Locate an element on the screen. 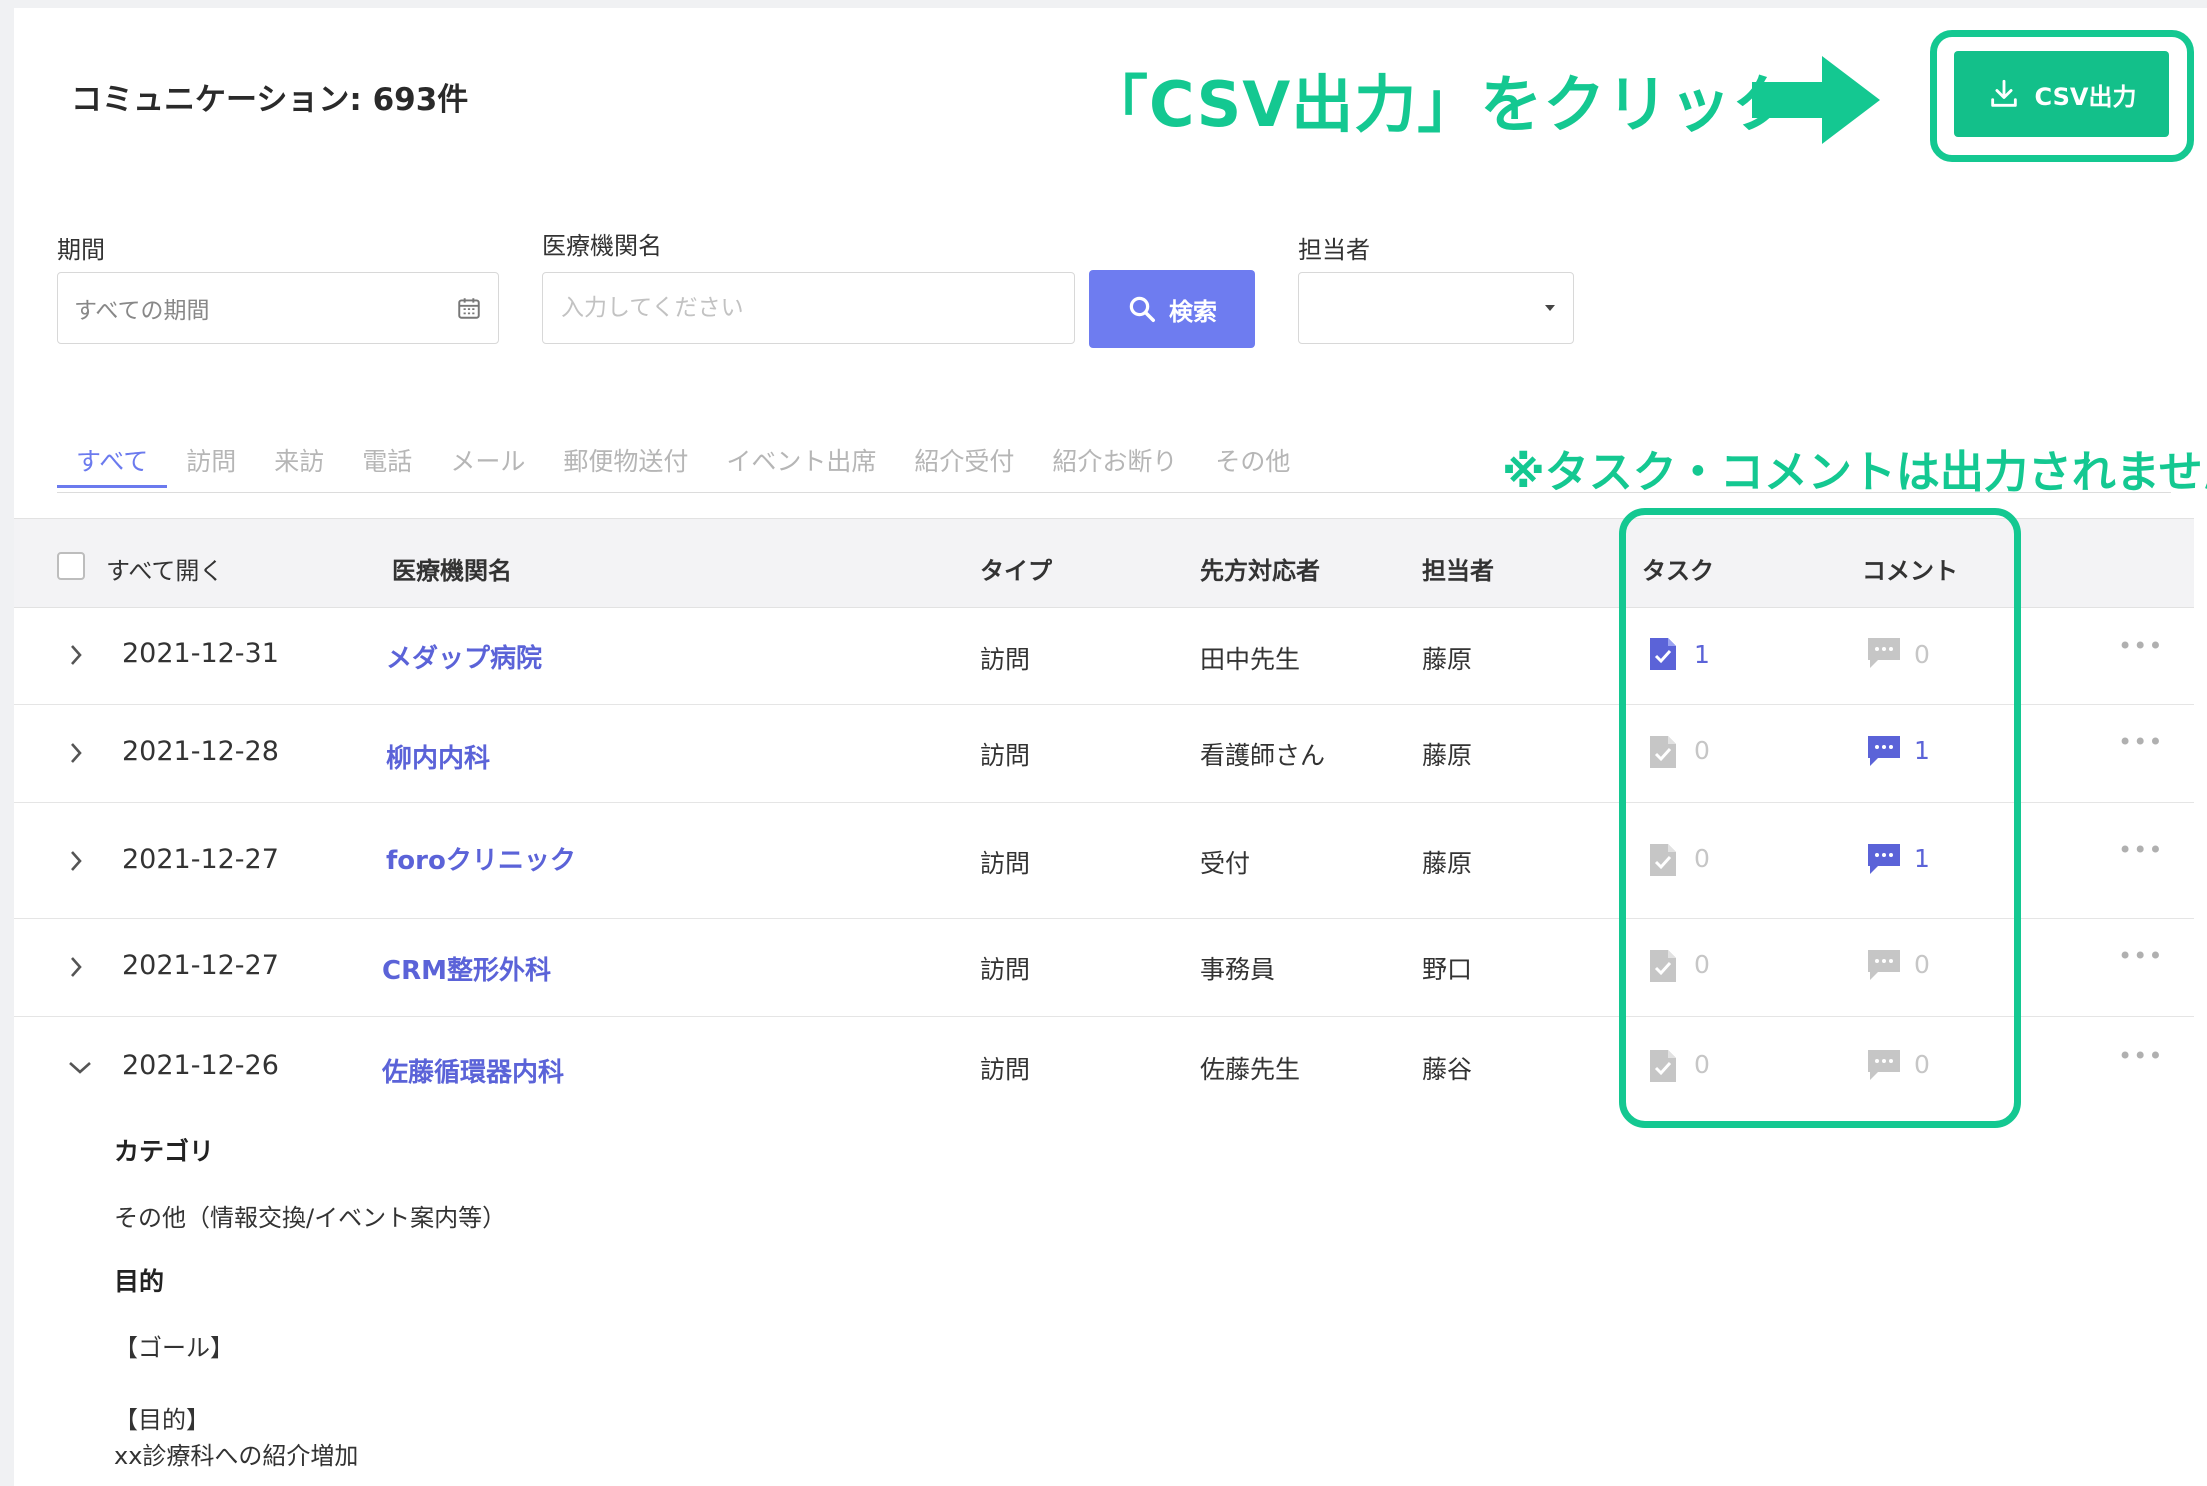 This screenshot has height=1486, width=2207. tab-phone: 電話 is located at coordinates (387, 462).